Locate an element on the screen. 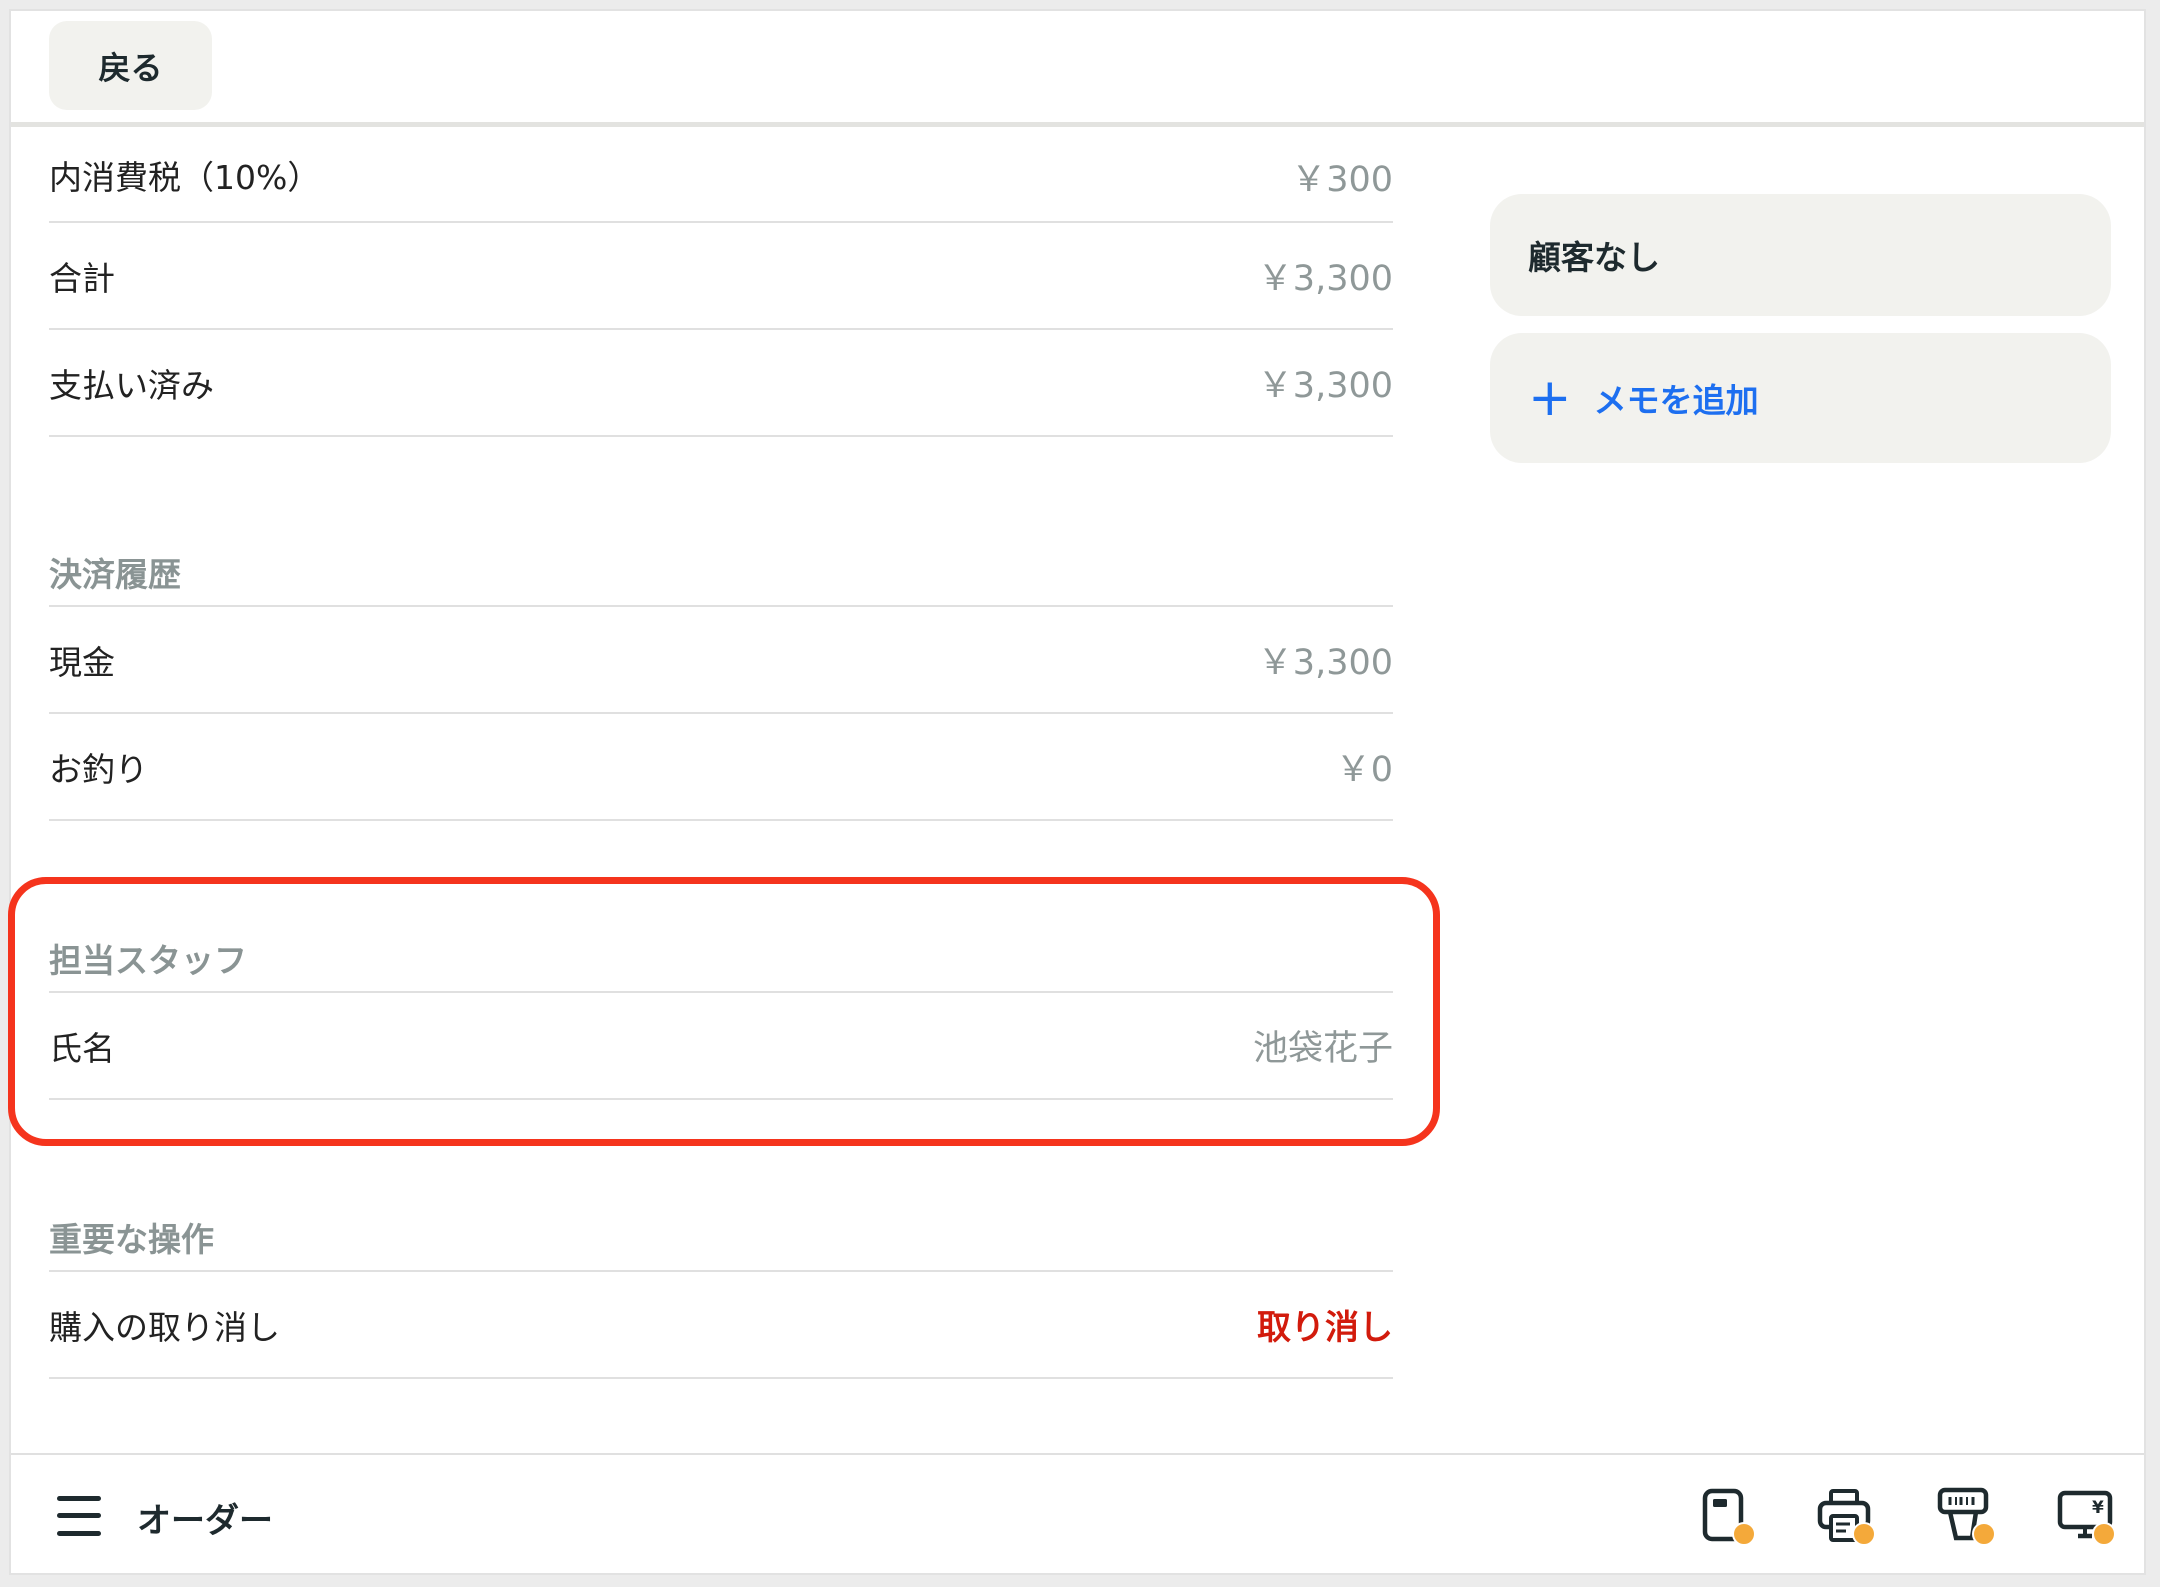 This screenshot has height=1587, width=2160. add-memo-button: + メモを追加 is located at coordinates (1800, 398).